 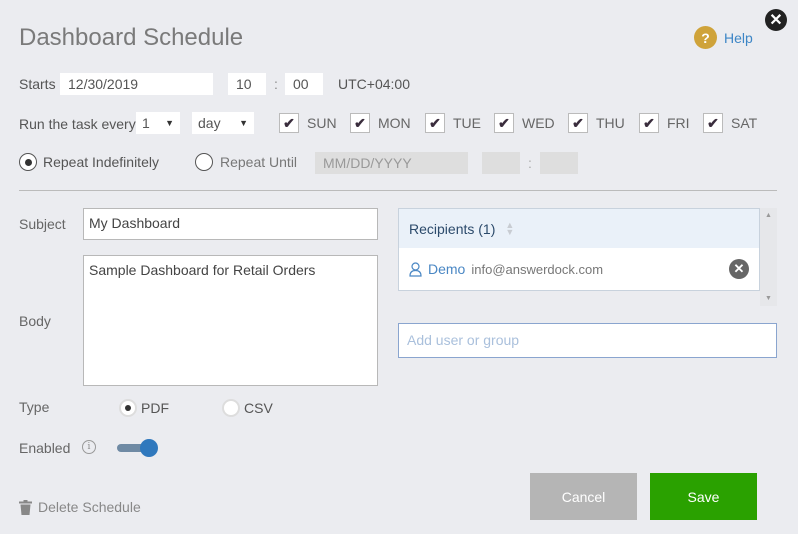 I want to click on help-label: Help, so click(x=738, y=37).